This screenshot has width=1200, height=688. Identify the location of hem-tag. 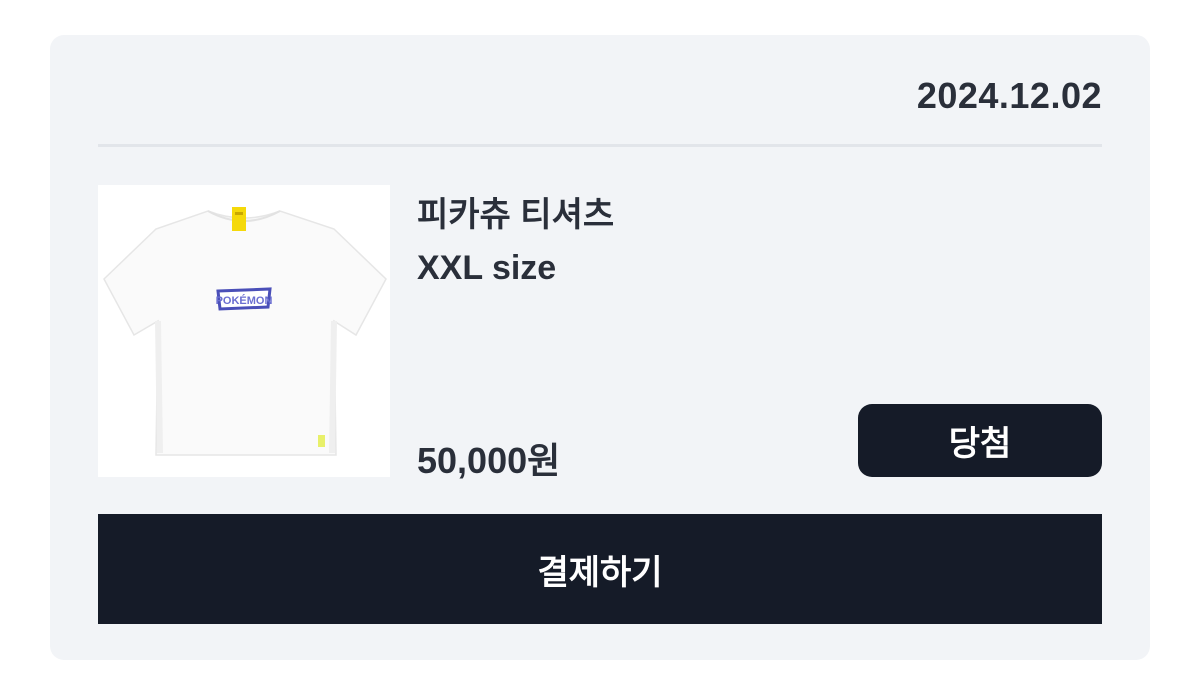
(321, 441).